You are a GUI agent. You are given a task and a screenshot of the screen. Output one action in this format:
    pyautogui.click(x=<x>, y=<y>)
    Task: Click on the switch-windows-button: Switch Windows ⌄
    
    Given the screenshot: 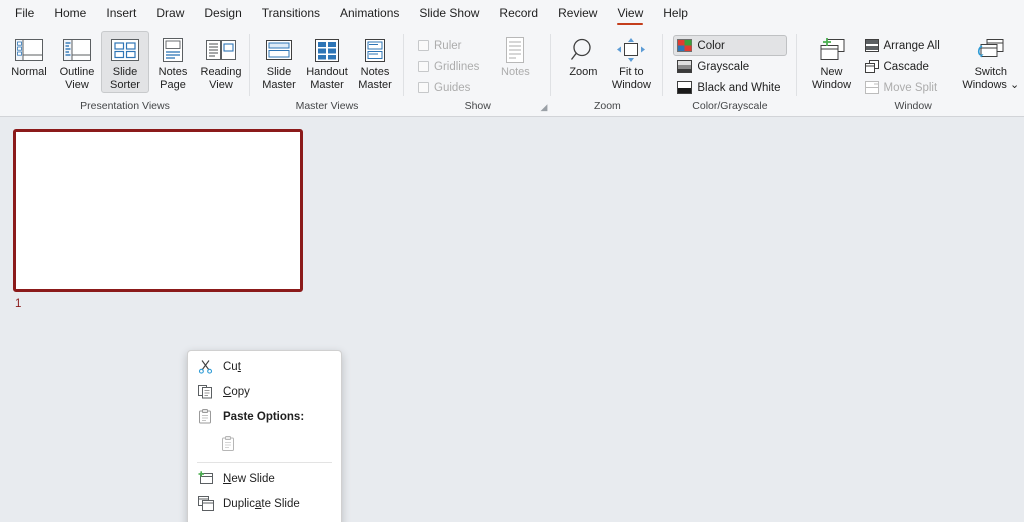 What is the action you would take?
    pyautogui.click(x=991, y=62)
    